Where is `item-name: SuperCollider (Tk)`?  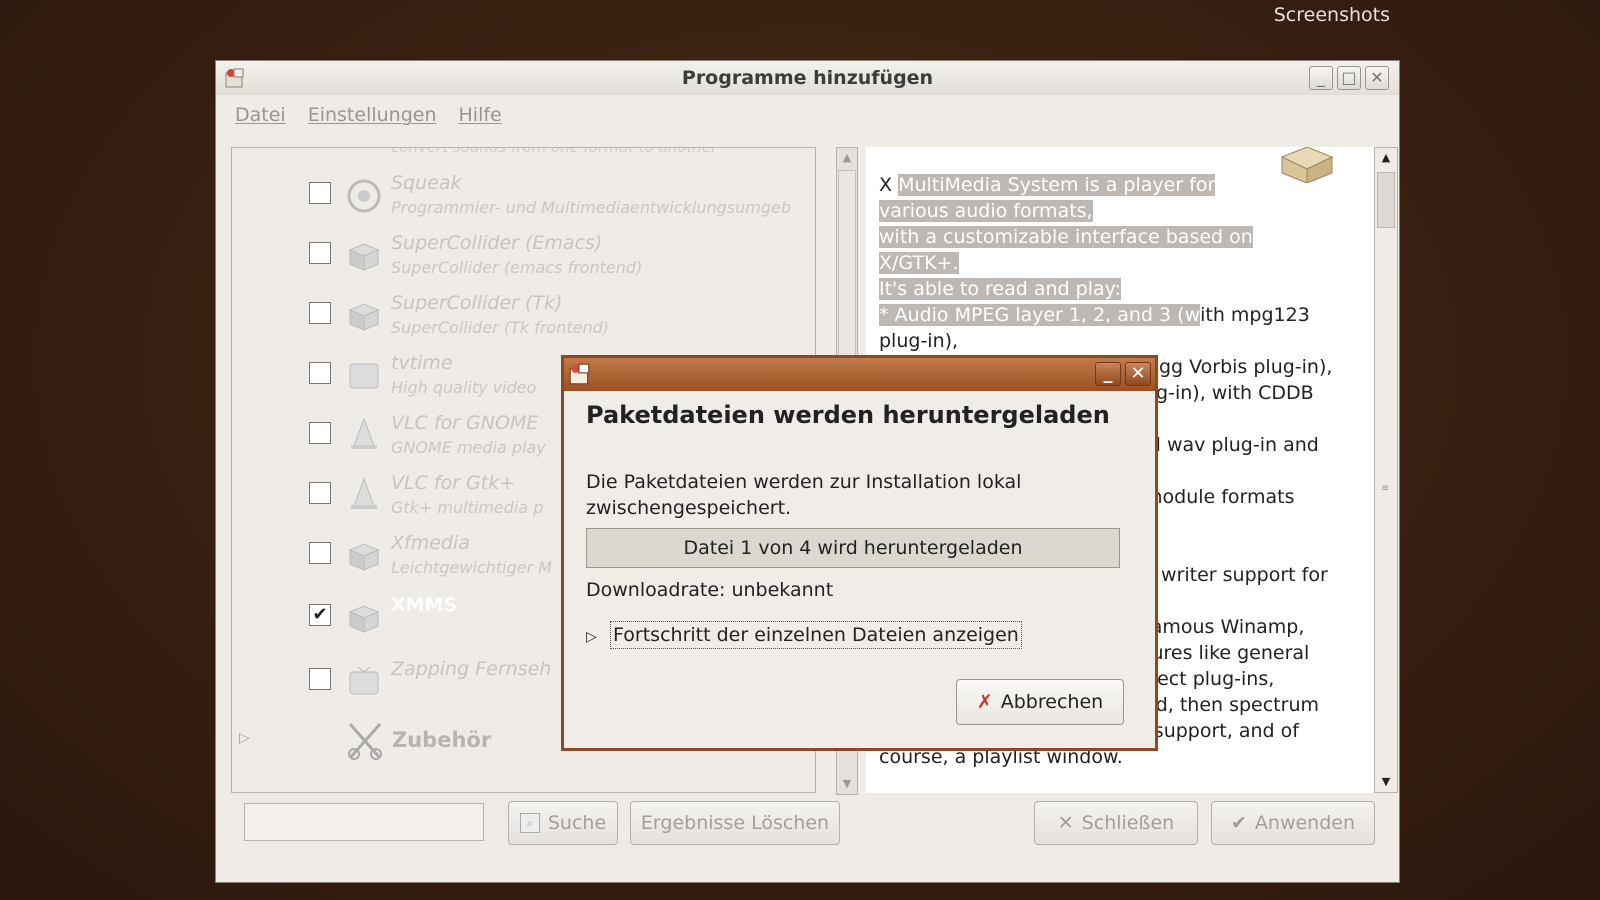
item-name: SuperCollider (Tk) is located at coordinates (477, 303).